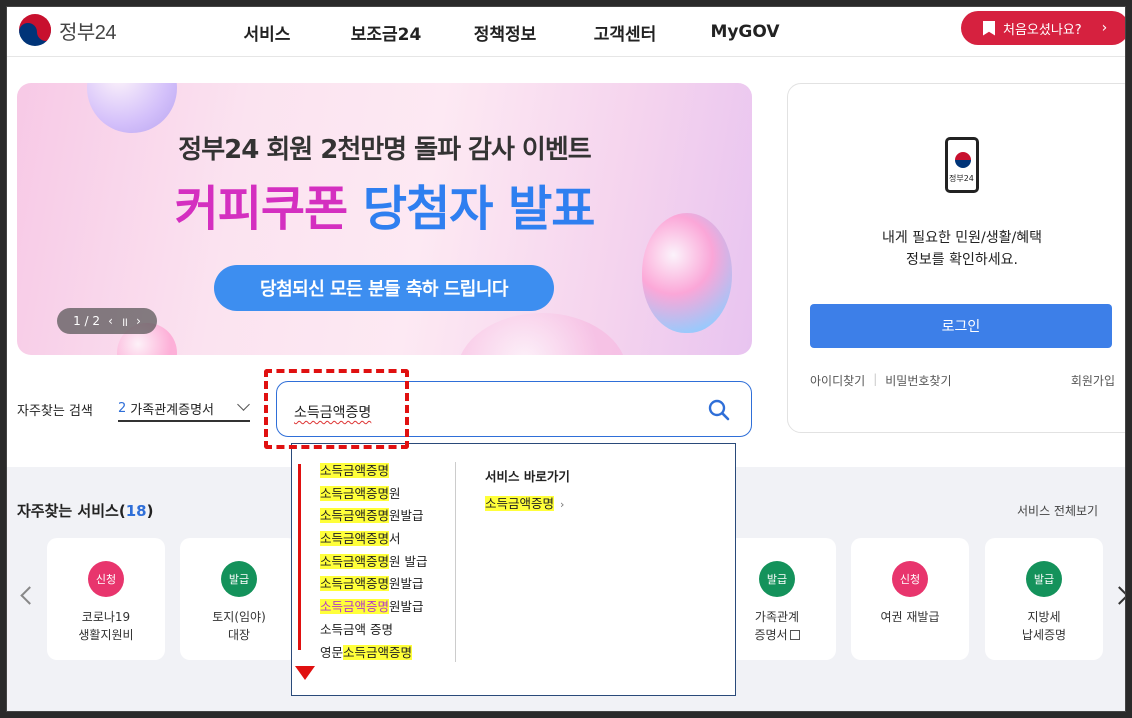 The image size is (1132, 718). Describe the element at coordinates (243, 404) in the screenshot. I see `chevron-down-icon` at that location.